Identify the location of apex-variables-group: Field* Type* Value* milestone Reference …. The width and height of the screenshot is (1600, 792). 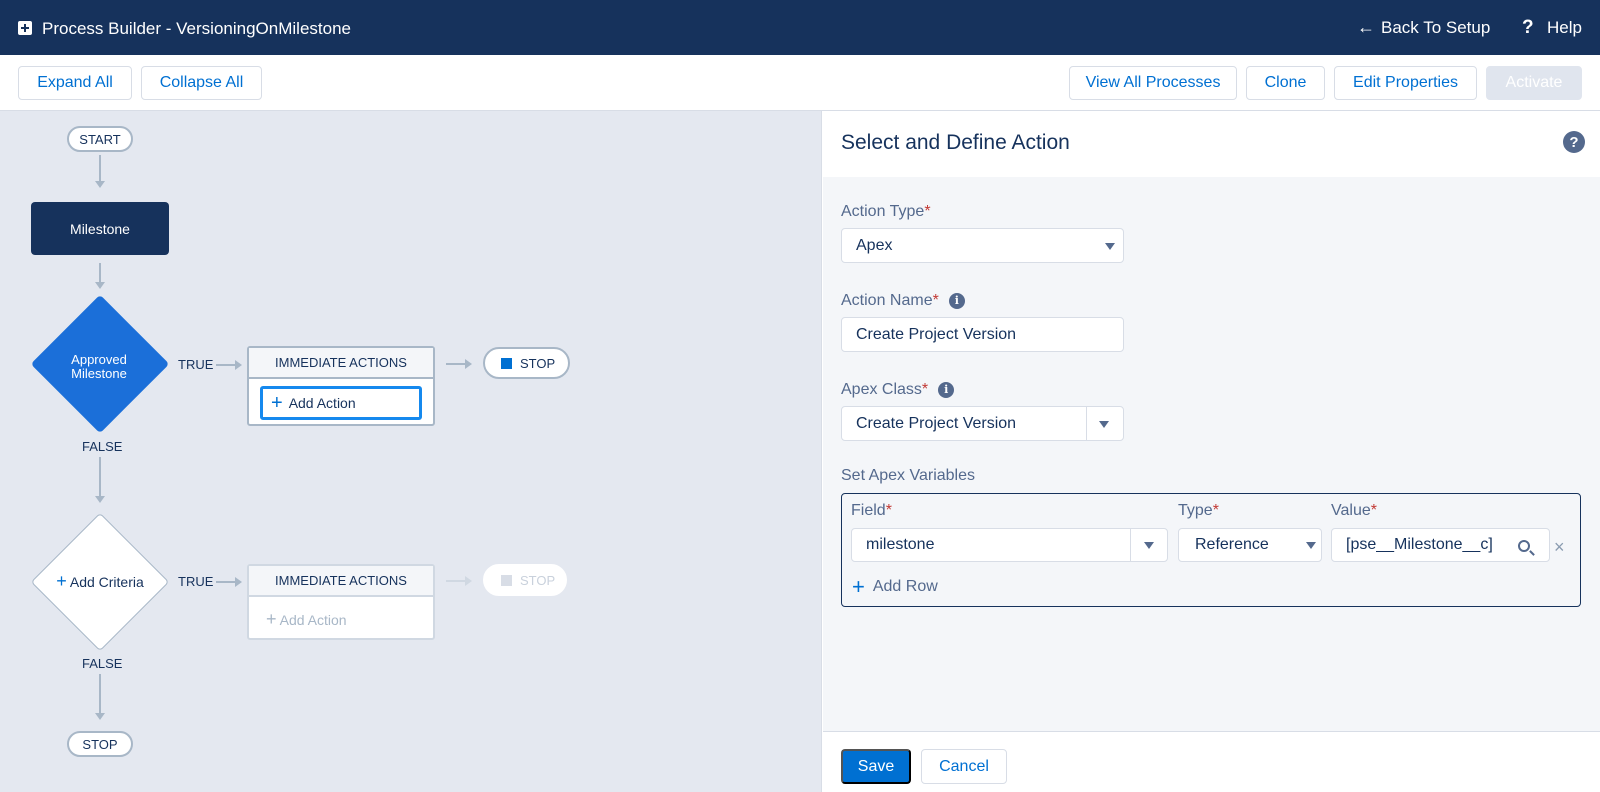
(1211, 550).